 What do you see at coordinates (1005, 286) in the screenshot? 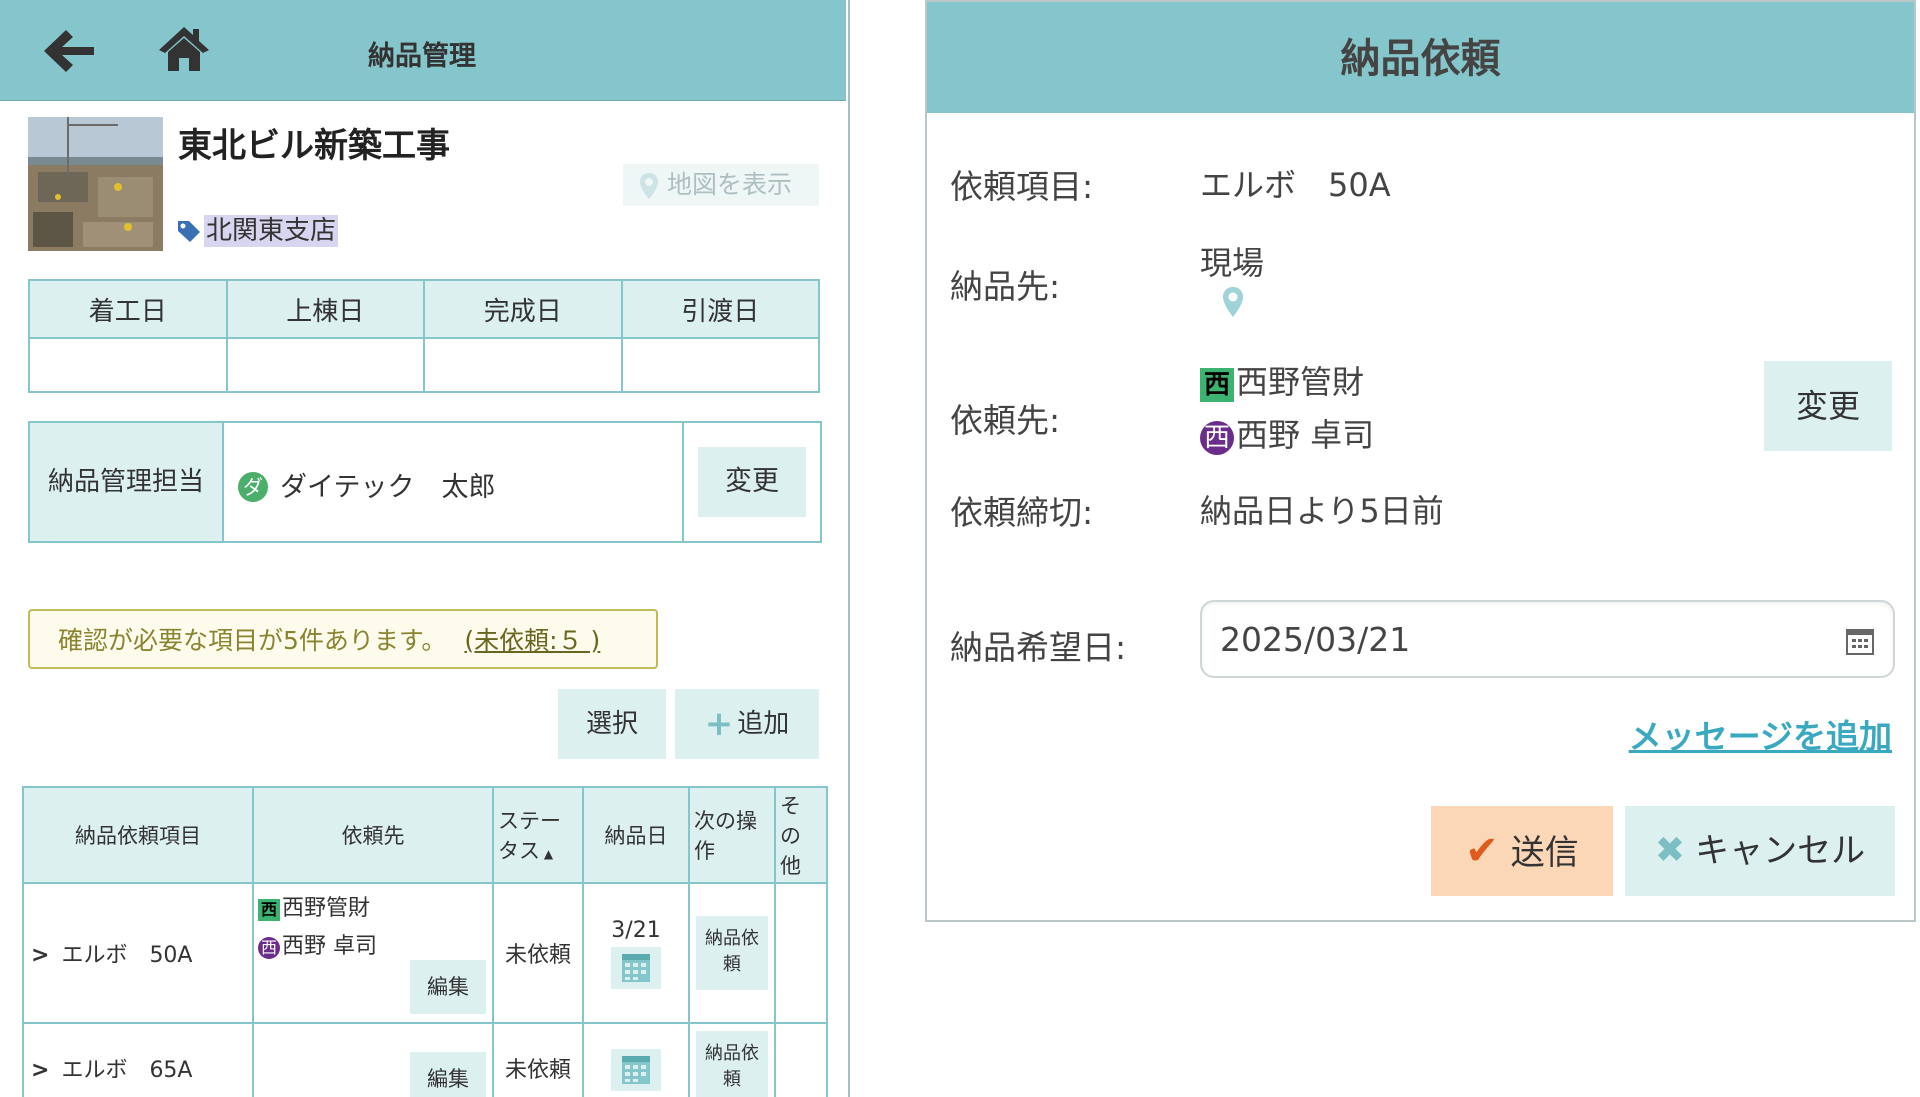
I see `destination-label: 納品先:` at bounding box center [1005, 286].